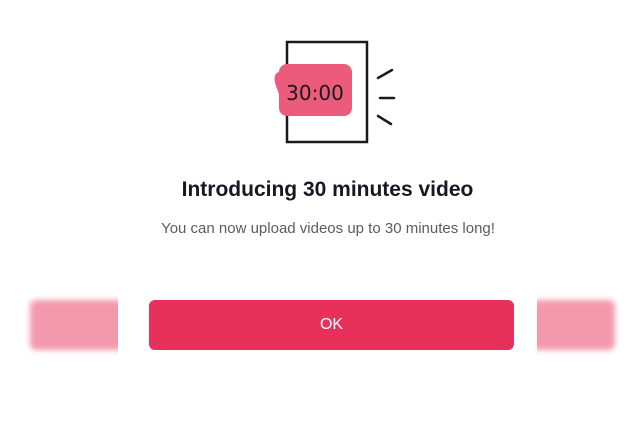  What do you see at coordinates (331, 325) in the screenshot?
I see `ok-button: OK` at bounding box center [331, 325].